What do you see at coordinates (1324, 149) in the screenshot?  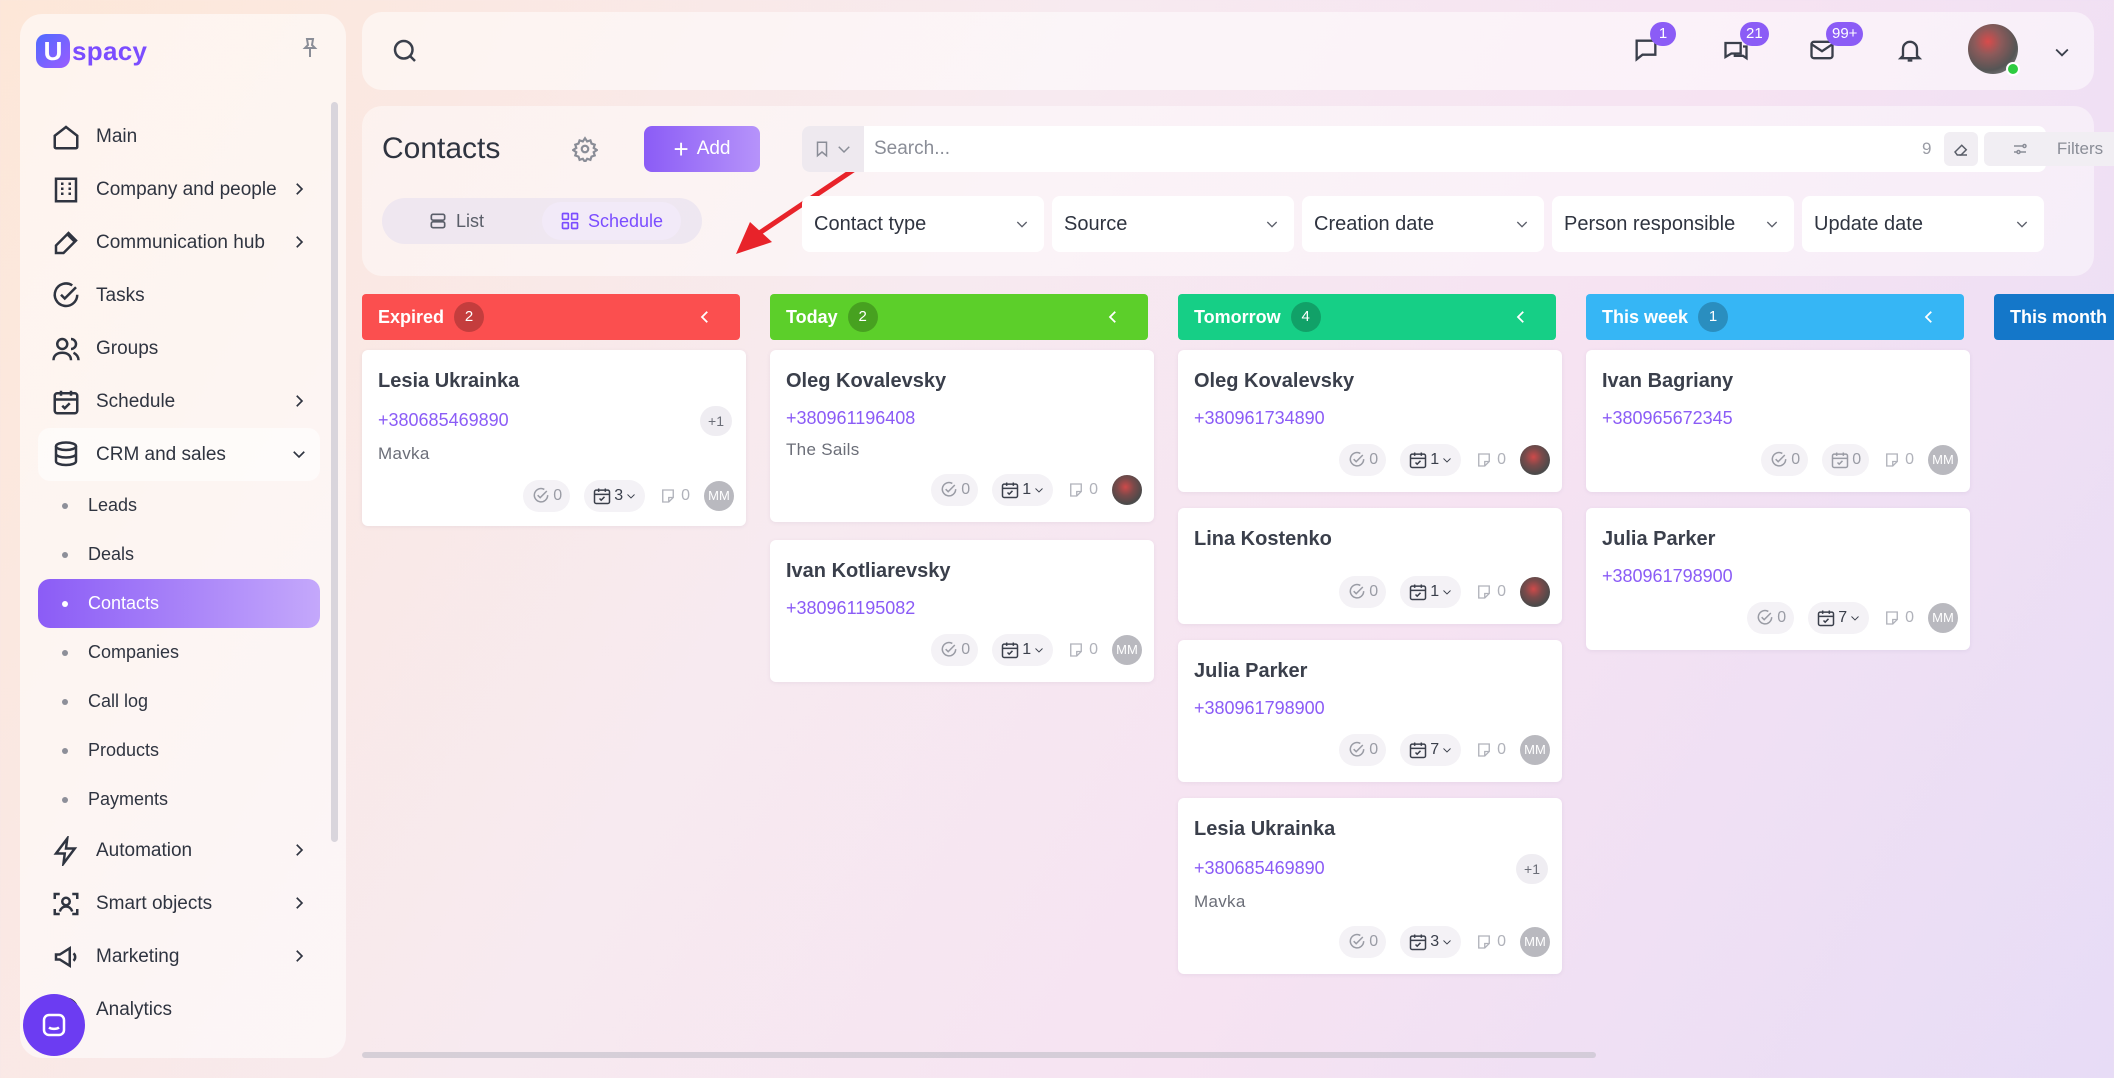 I see `search-input` at bounding box center [1324, 149].